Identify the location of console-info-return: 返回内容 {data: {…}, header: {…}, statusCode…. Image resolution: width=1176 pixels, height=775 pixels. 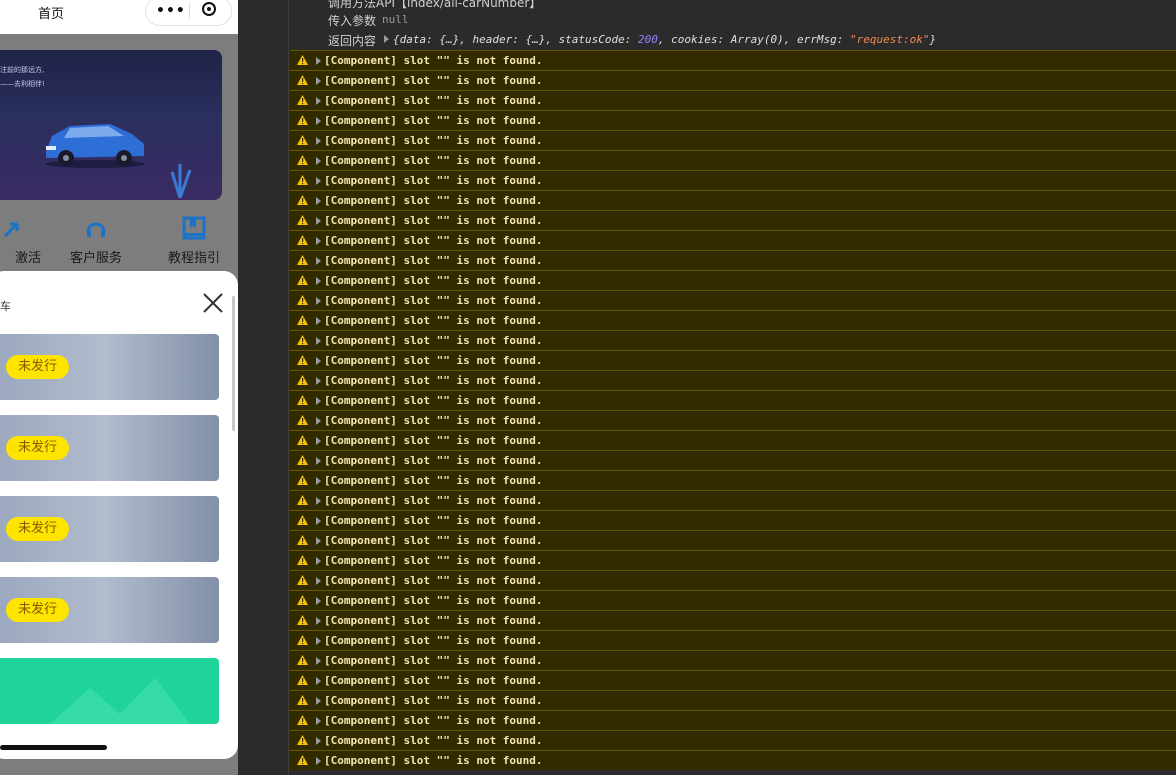
(733, 39).